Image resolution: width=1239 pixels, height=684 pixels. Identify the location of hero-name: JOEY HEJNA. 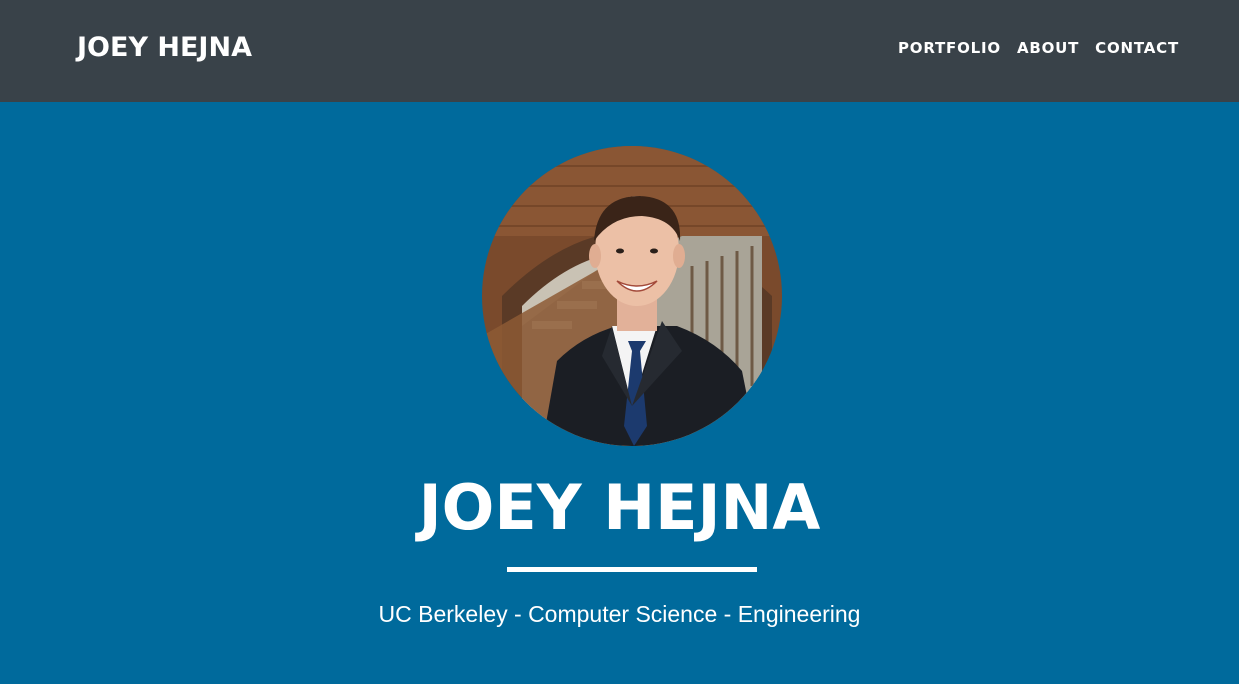
(619, 507).